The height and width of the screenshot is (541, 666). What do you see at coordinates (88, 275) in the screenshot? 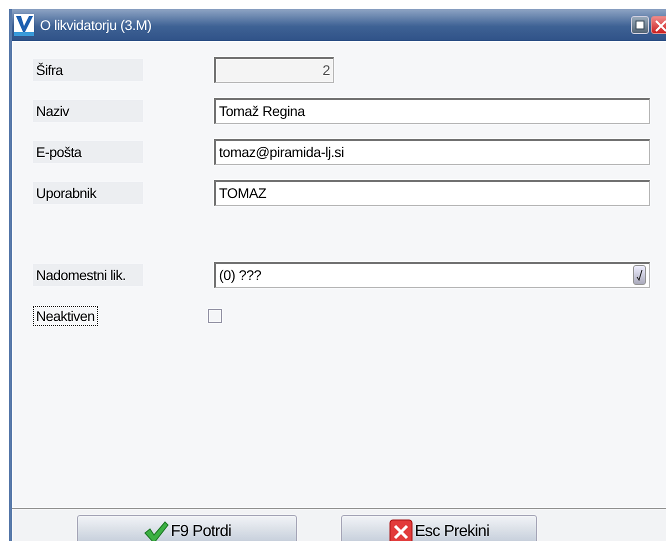
I see `field-label: Nadomestni lik.` at bounding box center [88, 275].